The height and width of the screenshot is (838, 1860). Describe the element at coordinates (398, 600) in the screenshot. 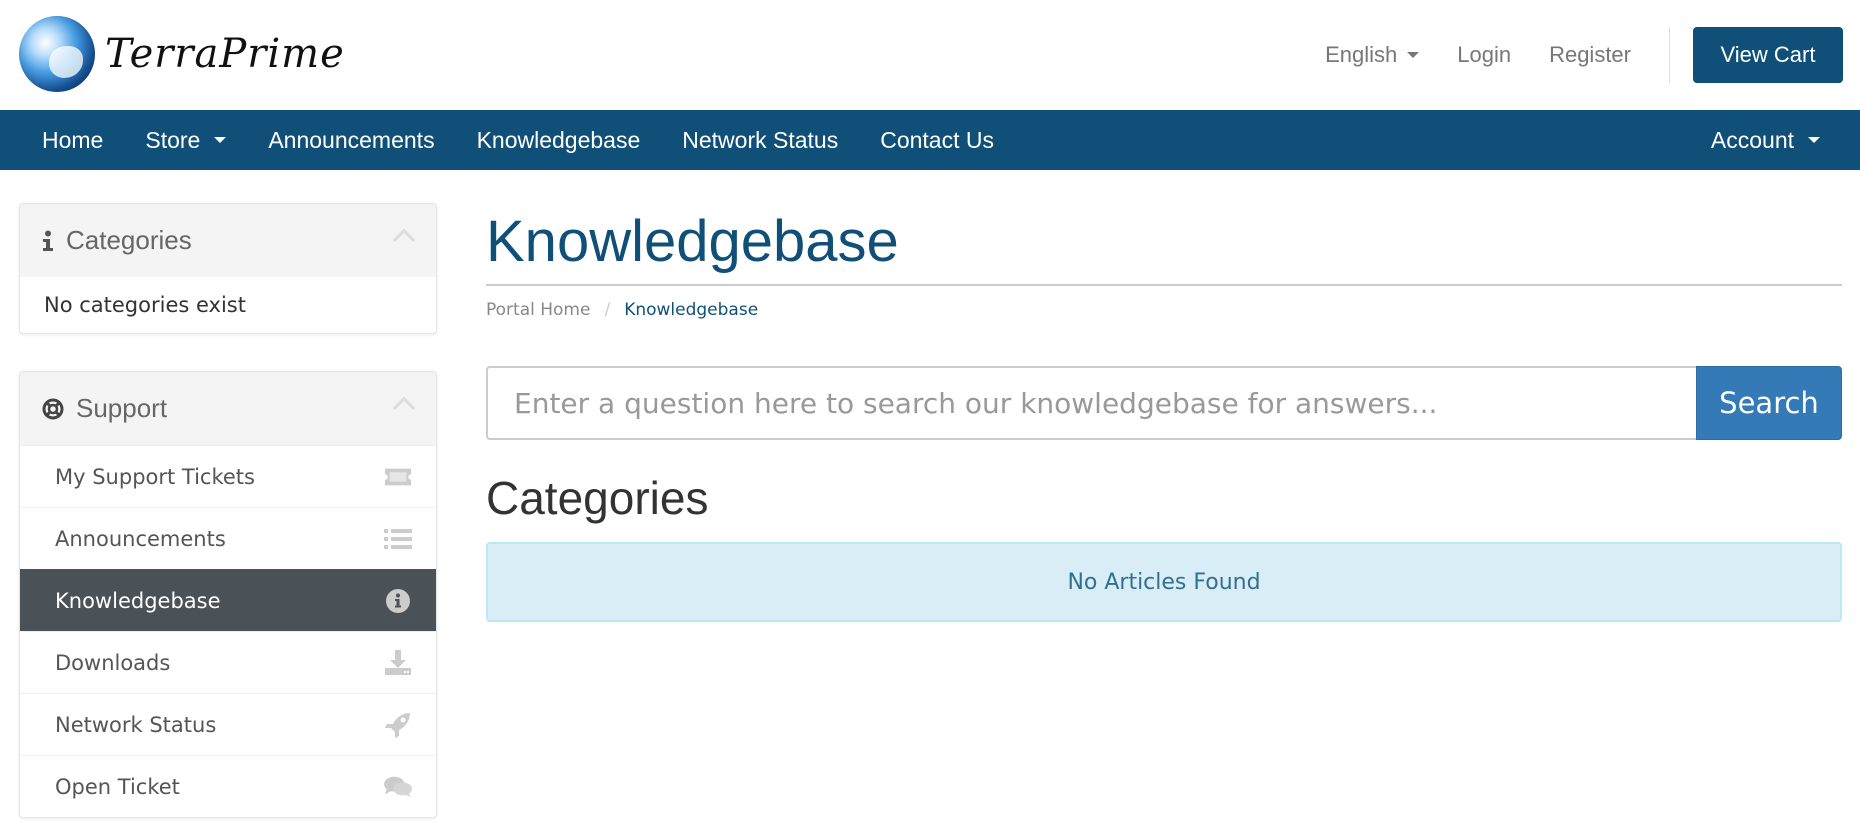

I see `info-circle-icon` at that location.